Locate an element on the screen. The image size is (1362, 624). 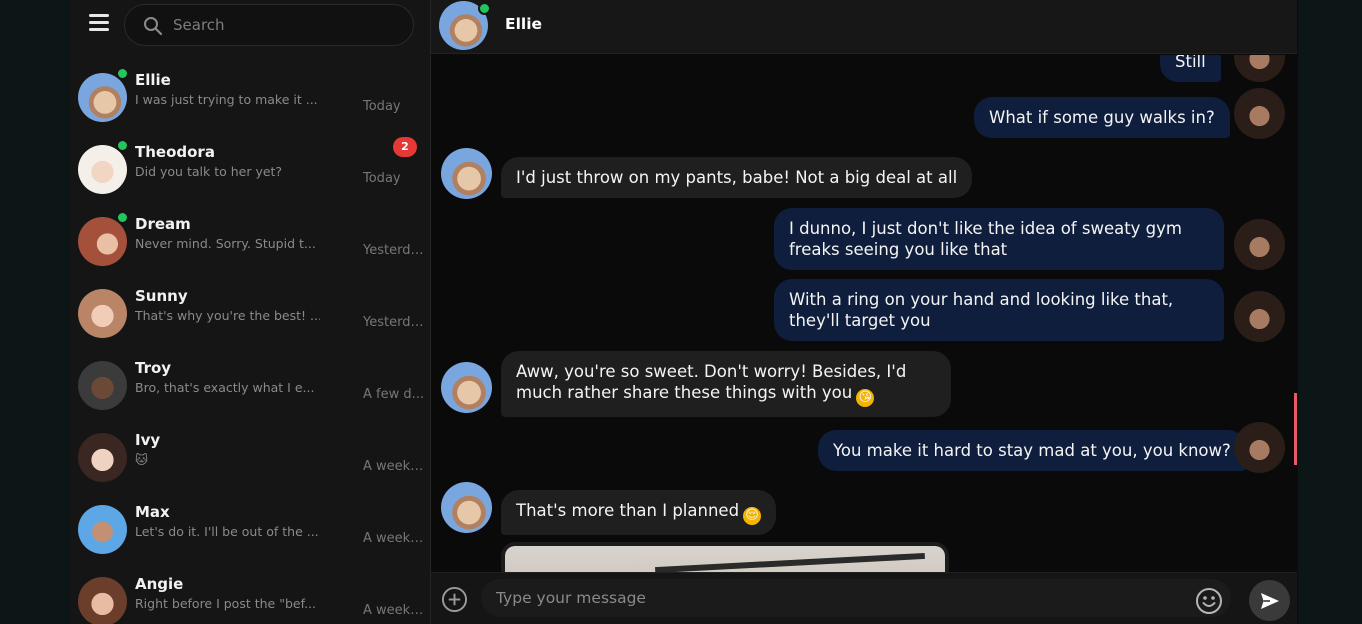
menu-icon is located at coordinates (99, 22).